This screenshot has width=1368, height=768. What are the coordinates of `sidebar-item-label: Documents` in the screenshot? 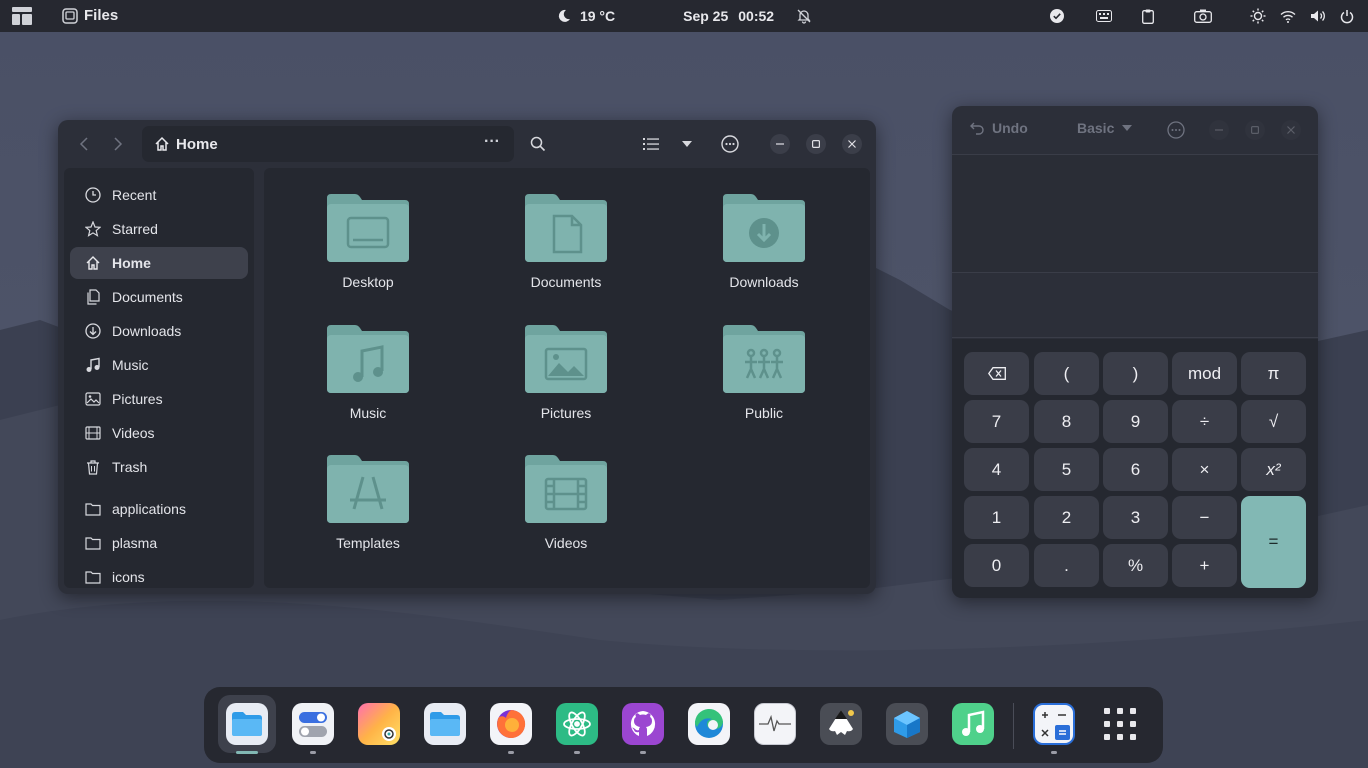 It's located at (147, 297).